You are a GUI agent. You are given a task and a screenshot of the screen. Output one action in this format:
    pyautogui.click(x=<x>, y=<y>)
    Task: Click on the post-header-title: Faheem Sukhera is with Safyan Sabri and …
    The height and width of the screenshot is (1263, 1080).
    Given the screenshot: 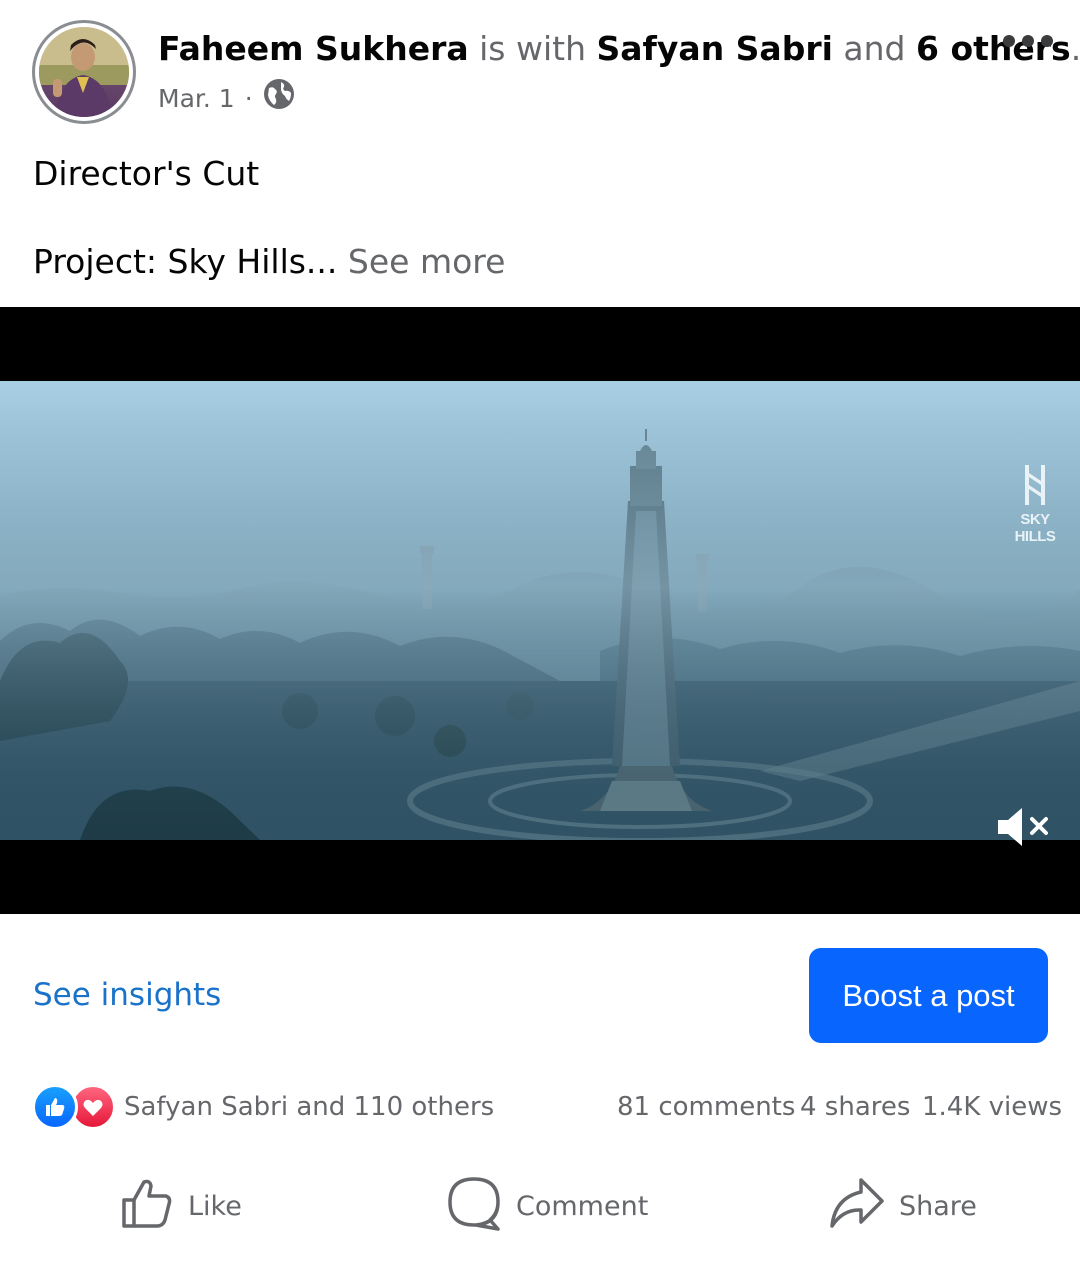 What is the action you would take?
    pyautogui.click(x=619, y=49)
    